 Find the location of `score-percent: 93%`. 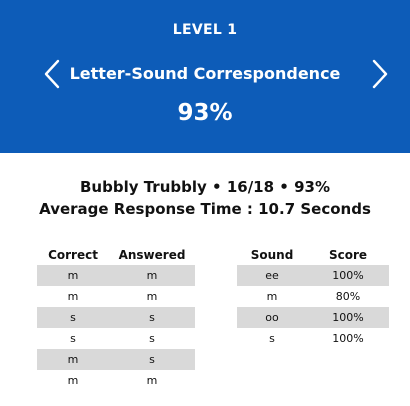

score-percent: 93% is located at coordinates (205, 113).